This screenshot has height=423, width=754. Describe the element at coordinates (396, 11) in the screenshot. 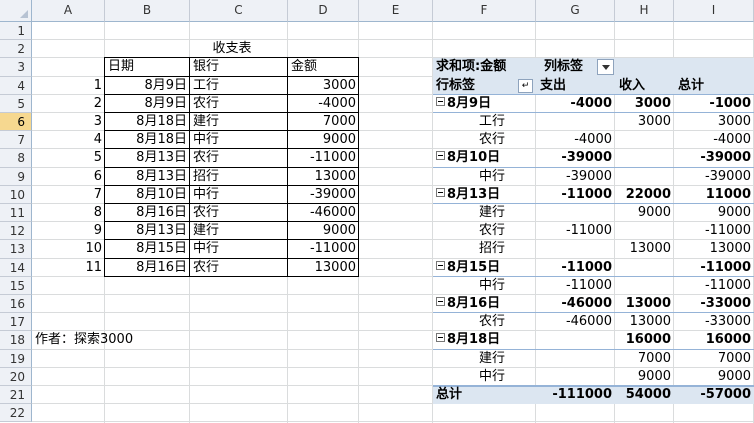

I see `column-header-E: E` at that location.